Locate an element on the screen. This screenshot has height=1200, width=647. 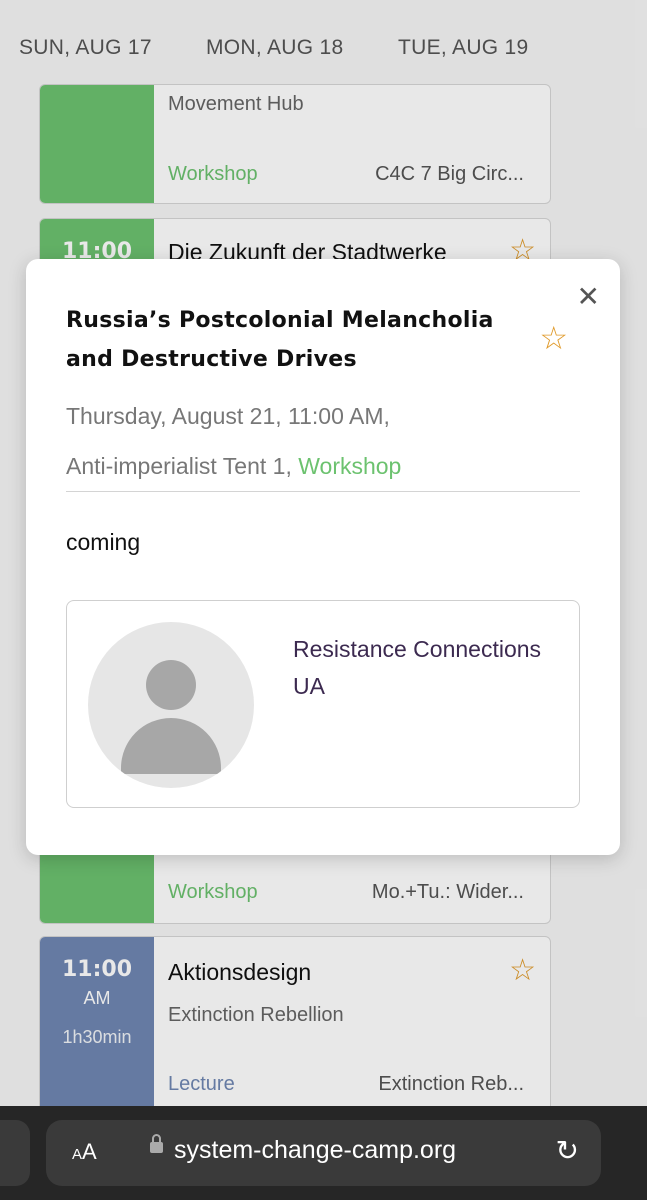
event-time-block is located at coordinates (97, 144).